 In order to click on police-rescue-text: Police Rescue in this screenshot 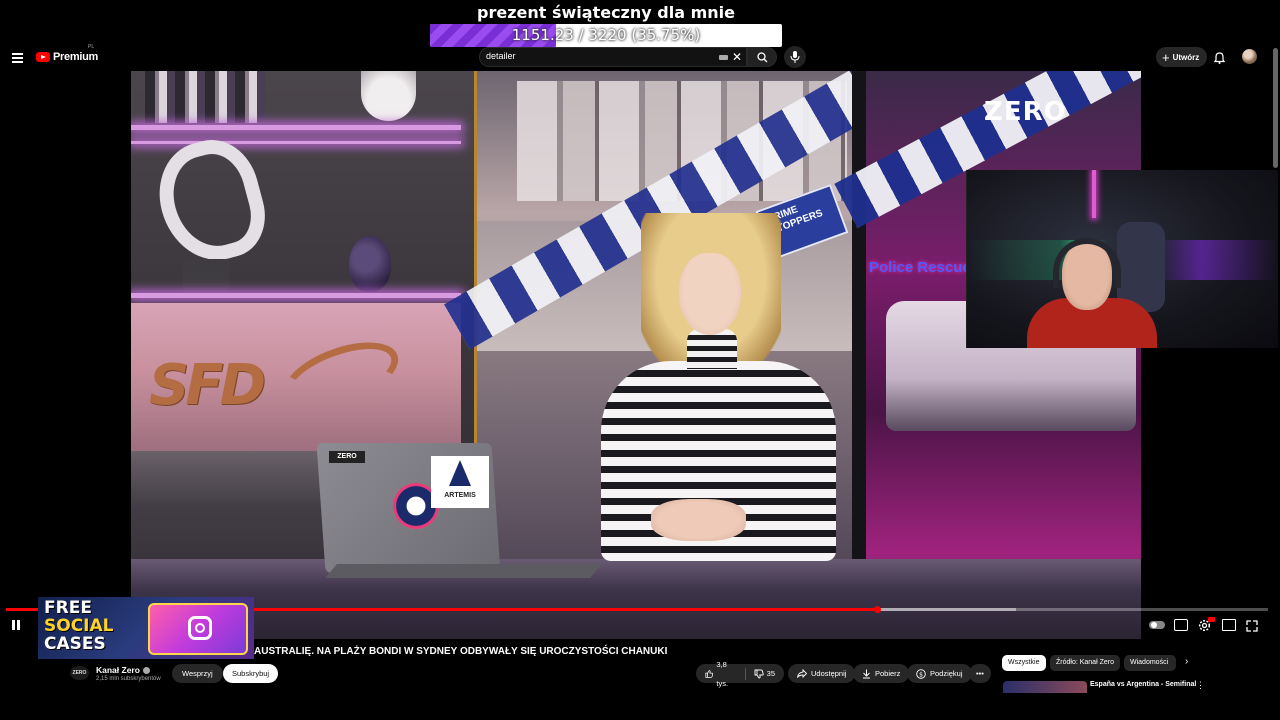, I will do `click(920, 267)`.